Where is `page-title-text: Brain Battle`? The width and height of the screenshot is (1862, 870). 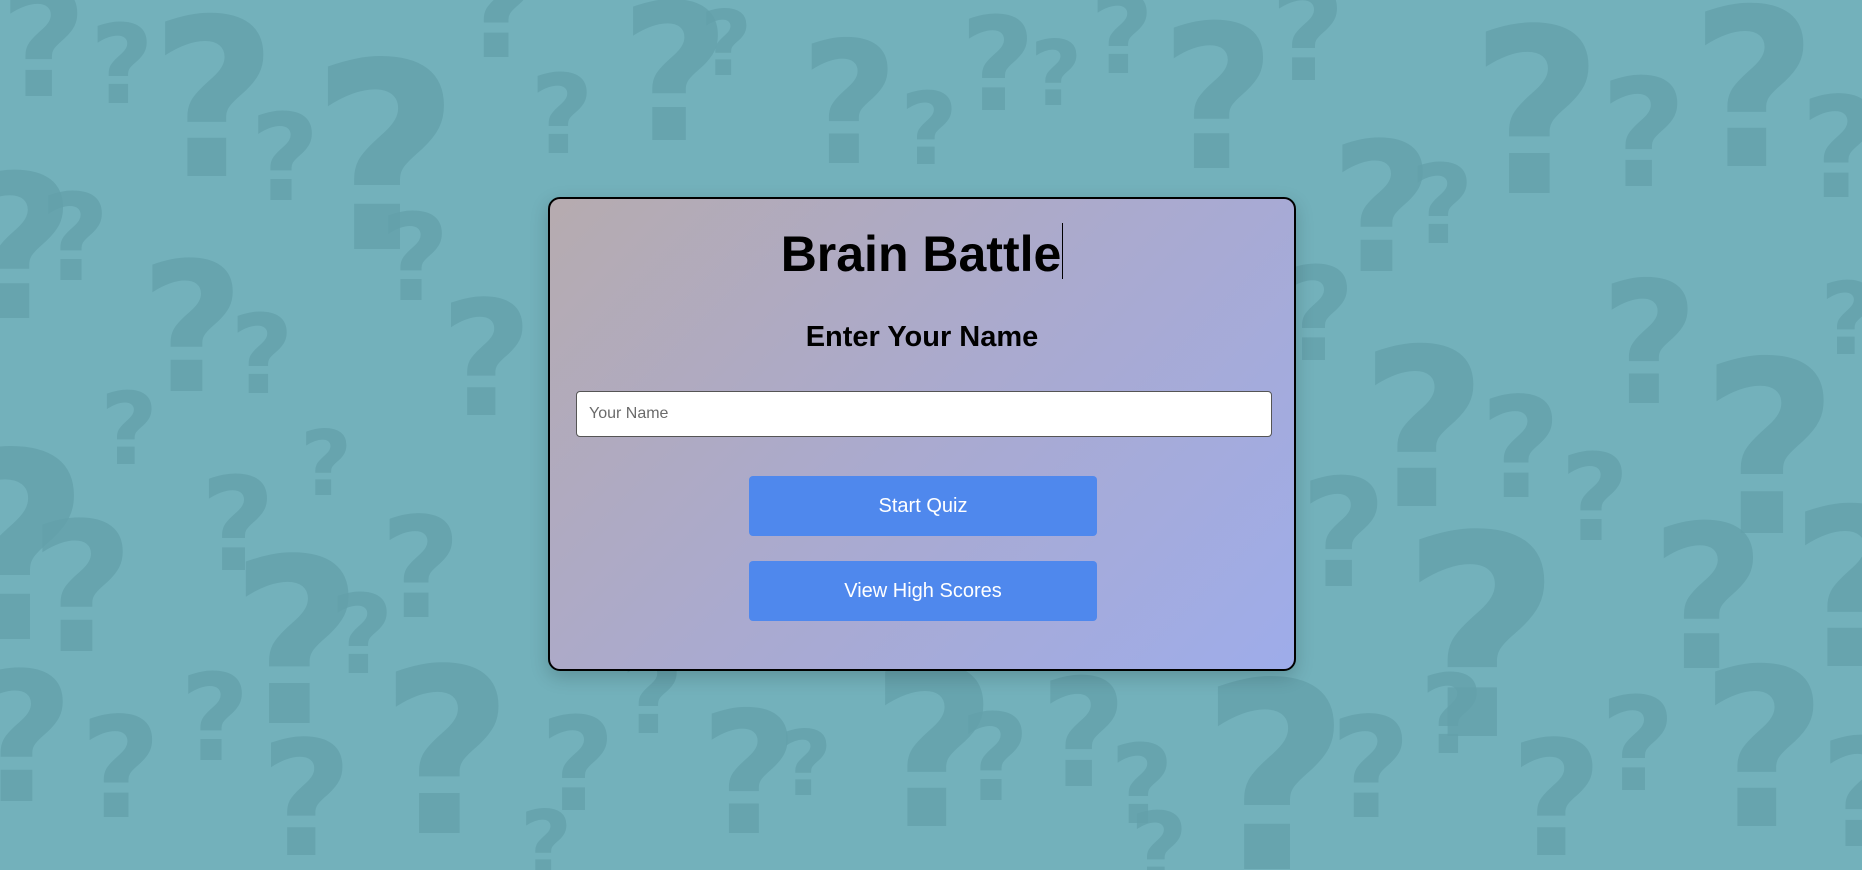 page-title-text: Brain Battle is located at coordinates (921, 254).